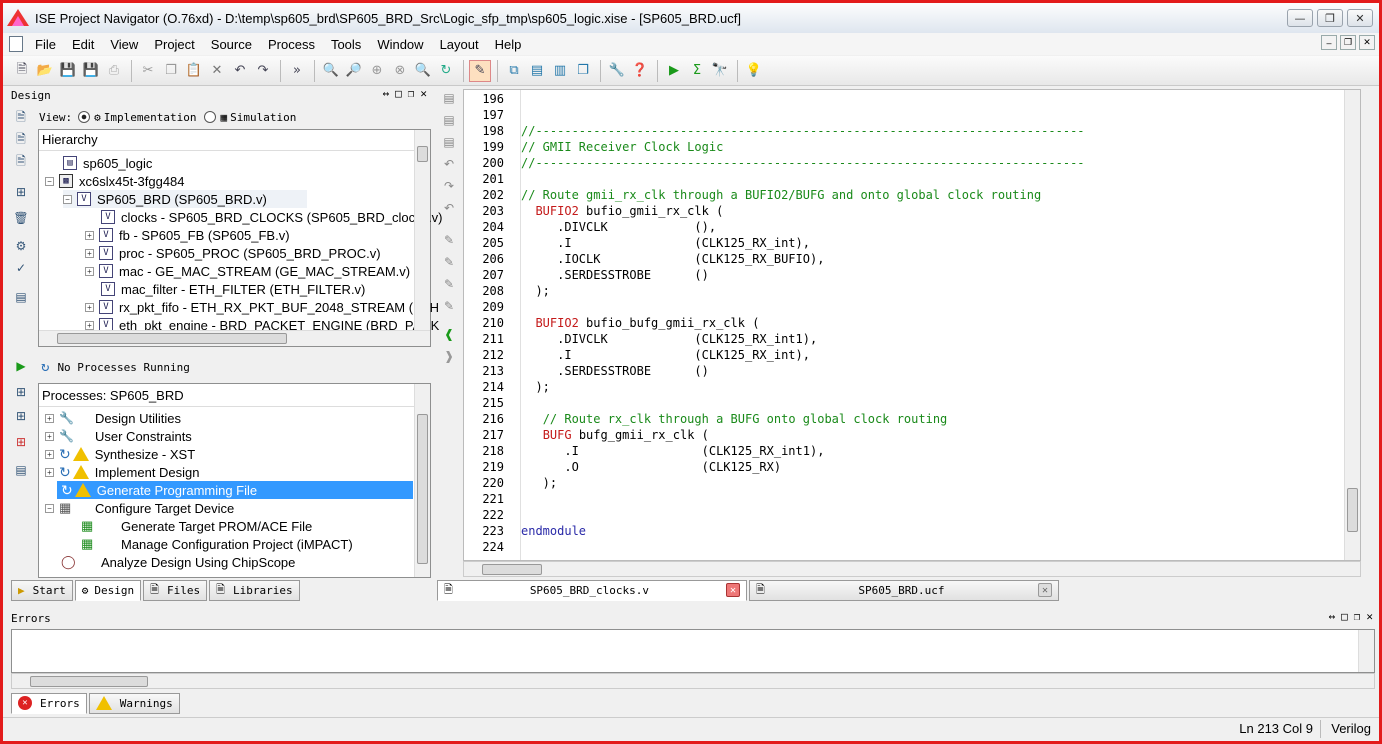  Describe the element at coordinates (233, 289) in the screenshot. I see `tree-item-mac-filter: Vmac_filter - ETH_FILTER (ETH_FILTER.v)` at that location.